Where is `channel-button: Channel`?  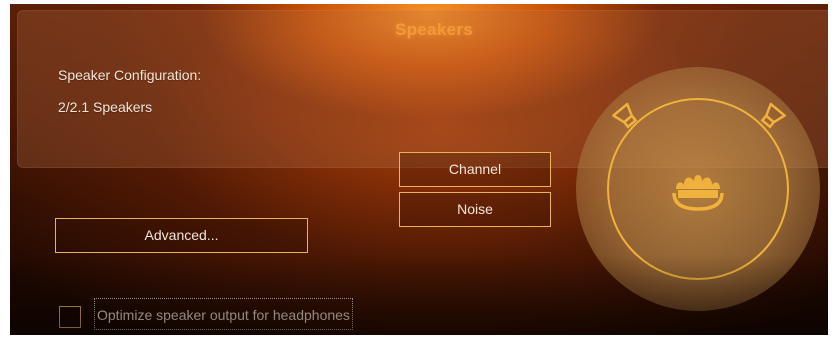
channel-button: Channel is located at coordinates (475, 169).